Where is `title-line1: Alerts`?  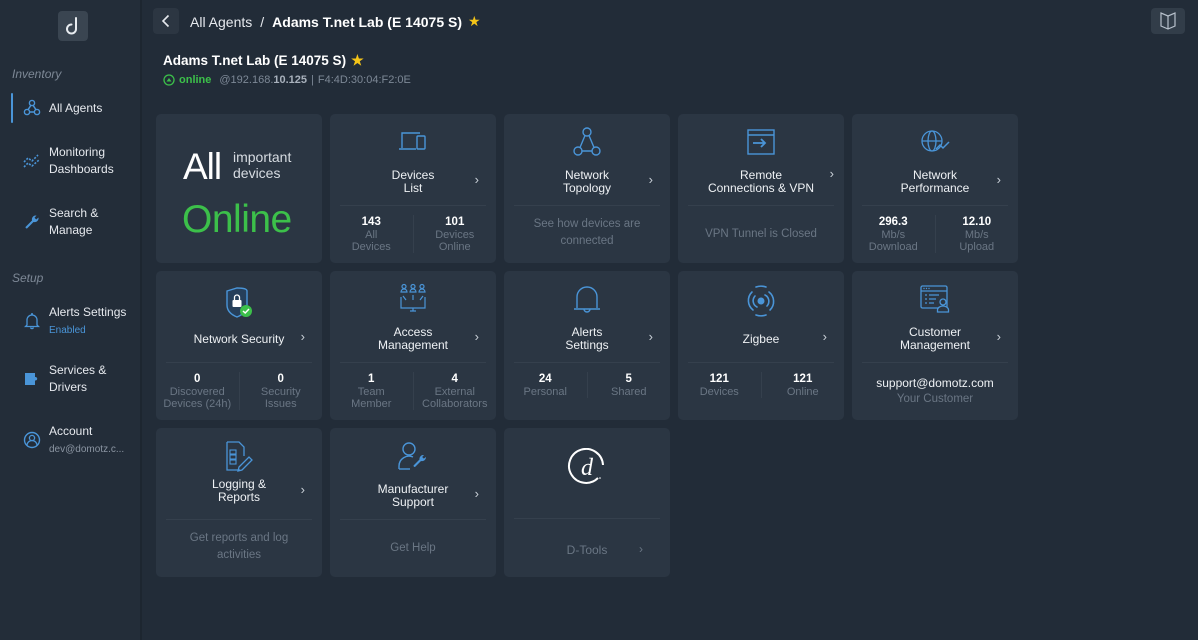 title-line1: Alerts is located at coordinates (587, 332).